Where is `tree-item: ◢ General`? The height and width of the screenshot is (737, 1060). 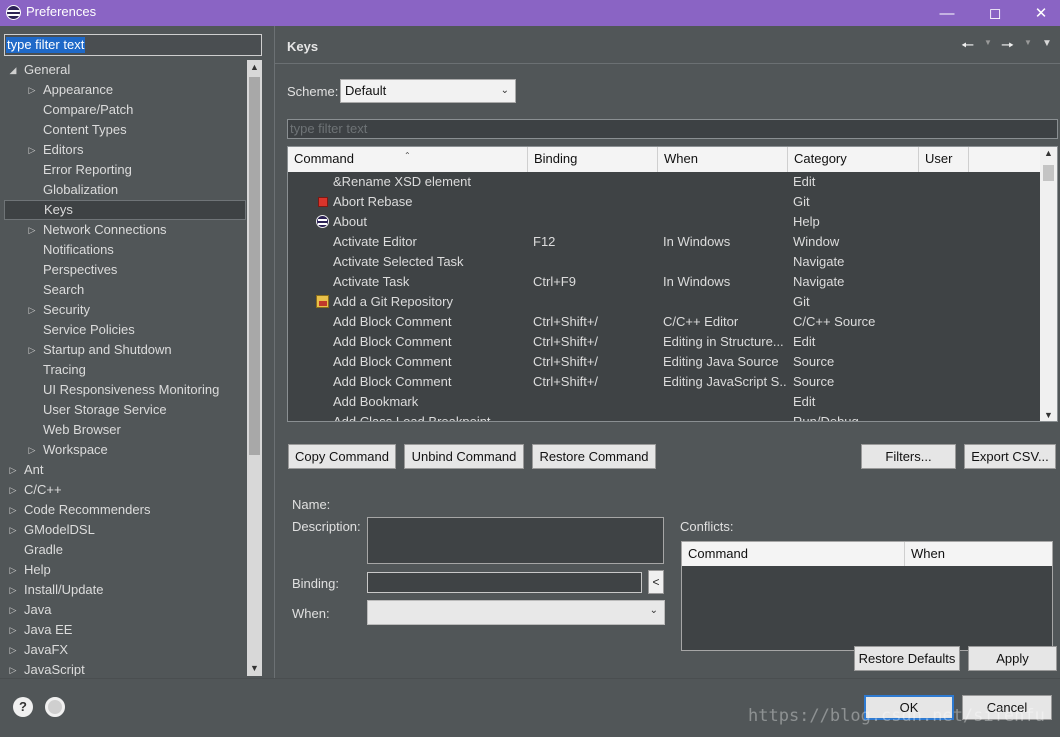 tree-item: ◢ General is located at coordinates (125, 70).